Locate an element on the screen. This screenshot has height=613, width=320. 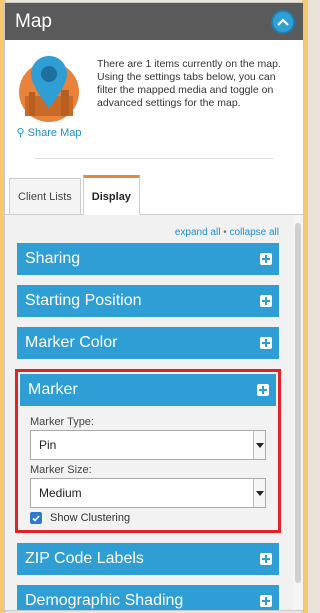
show-clustering-row: Show Clustering is located at coordinates (148, 518).